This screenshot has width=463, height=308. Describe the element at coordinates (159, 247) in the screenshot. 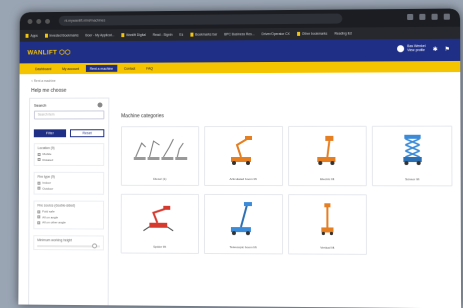

I see `category-label: Spider lift` at that location.